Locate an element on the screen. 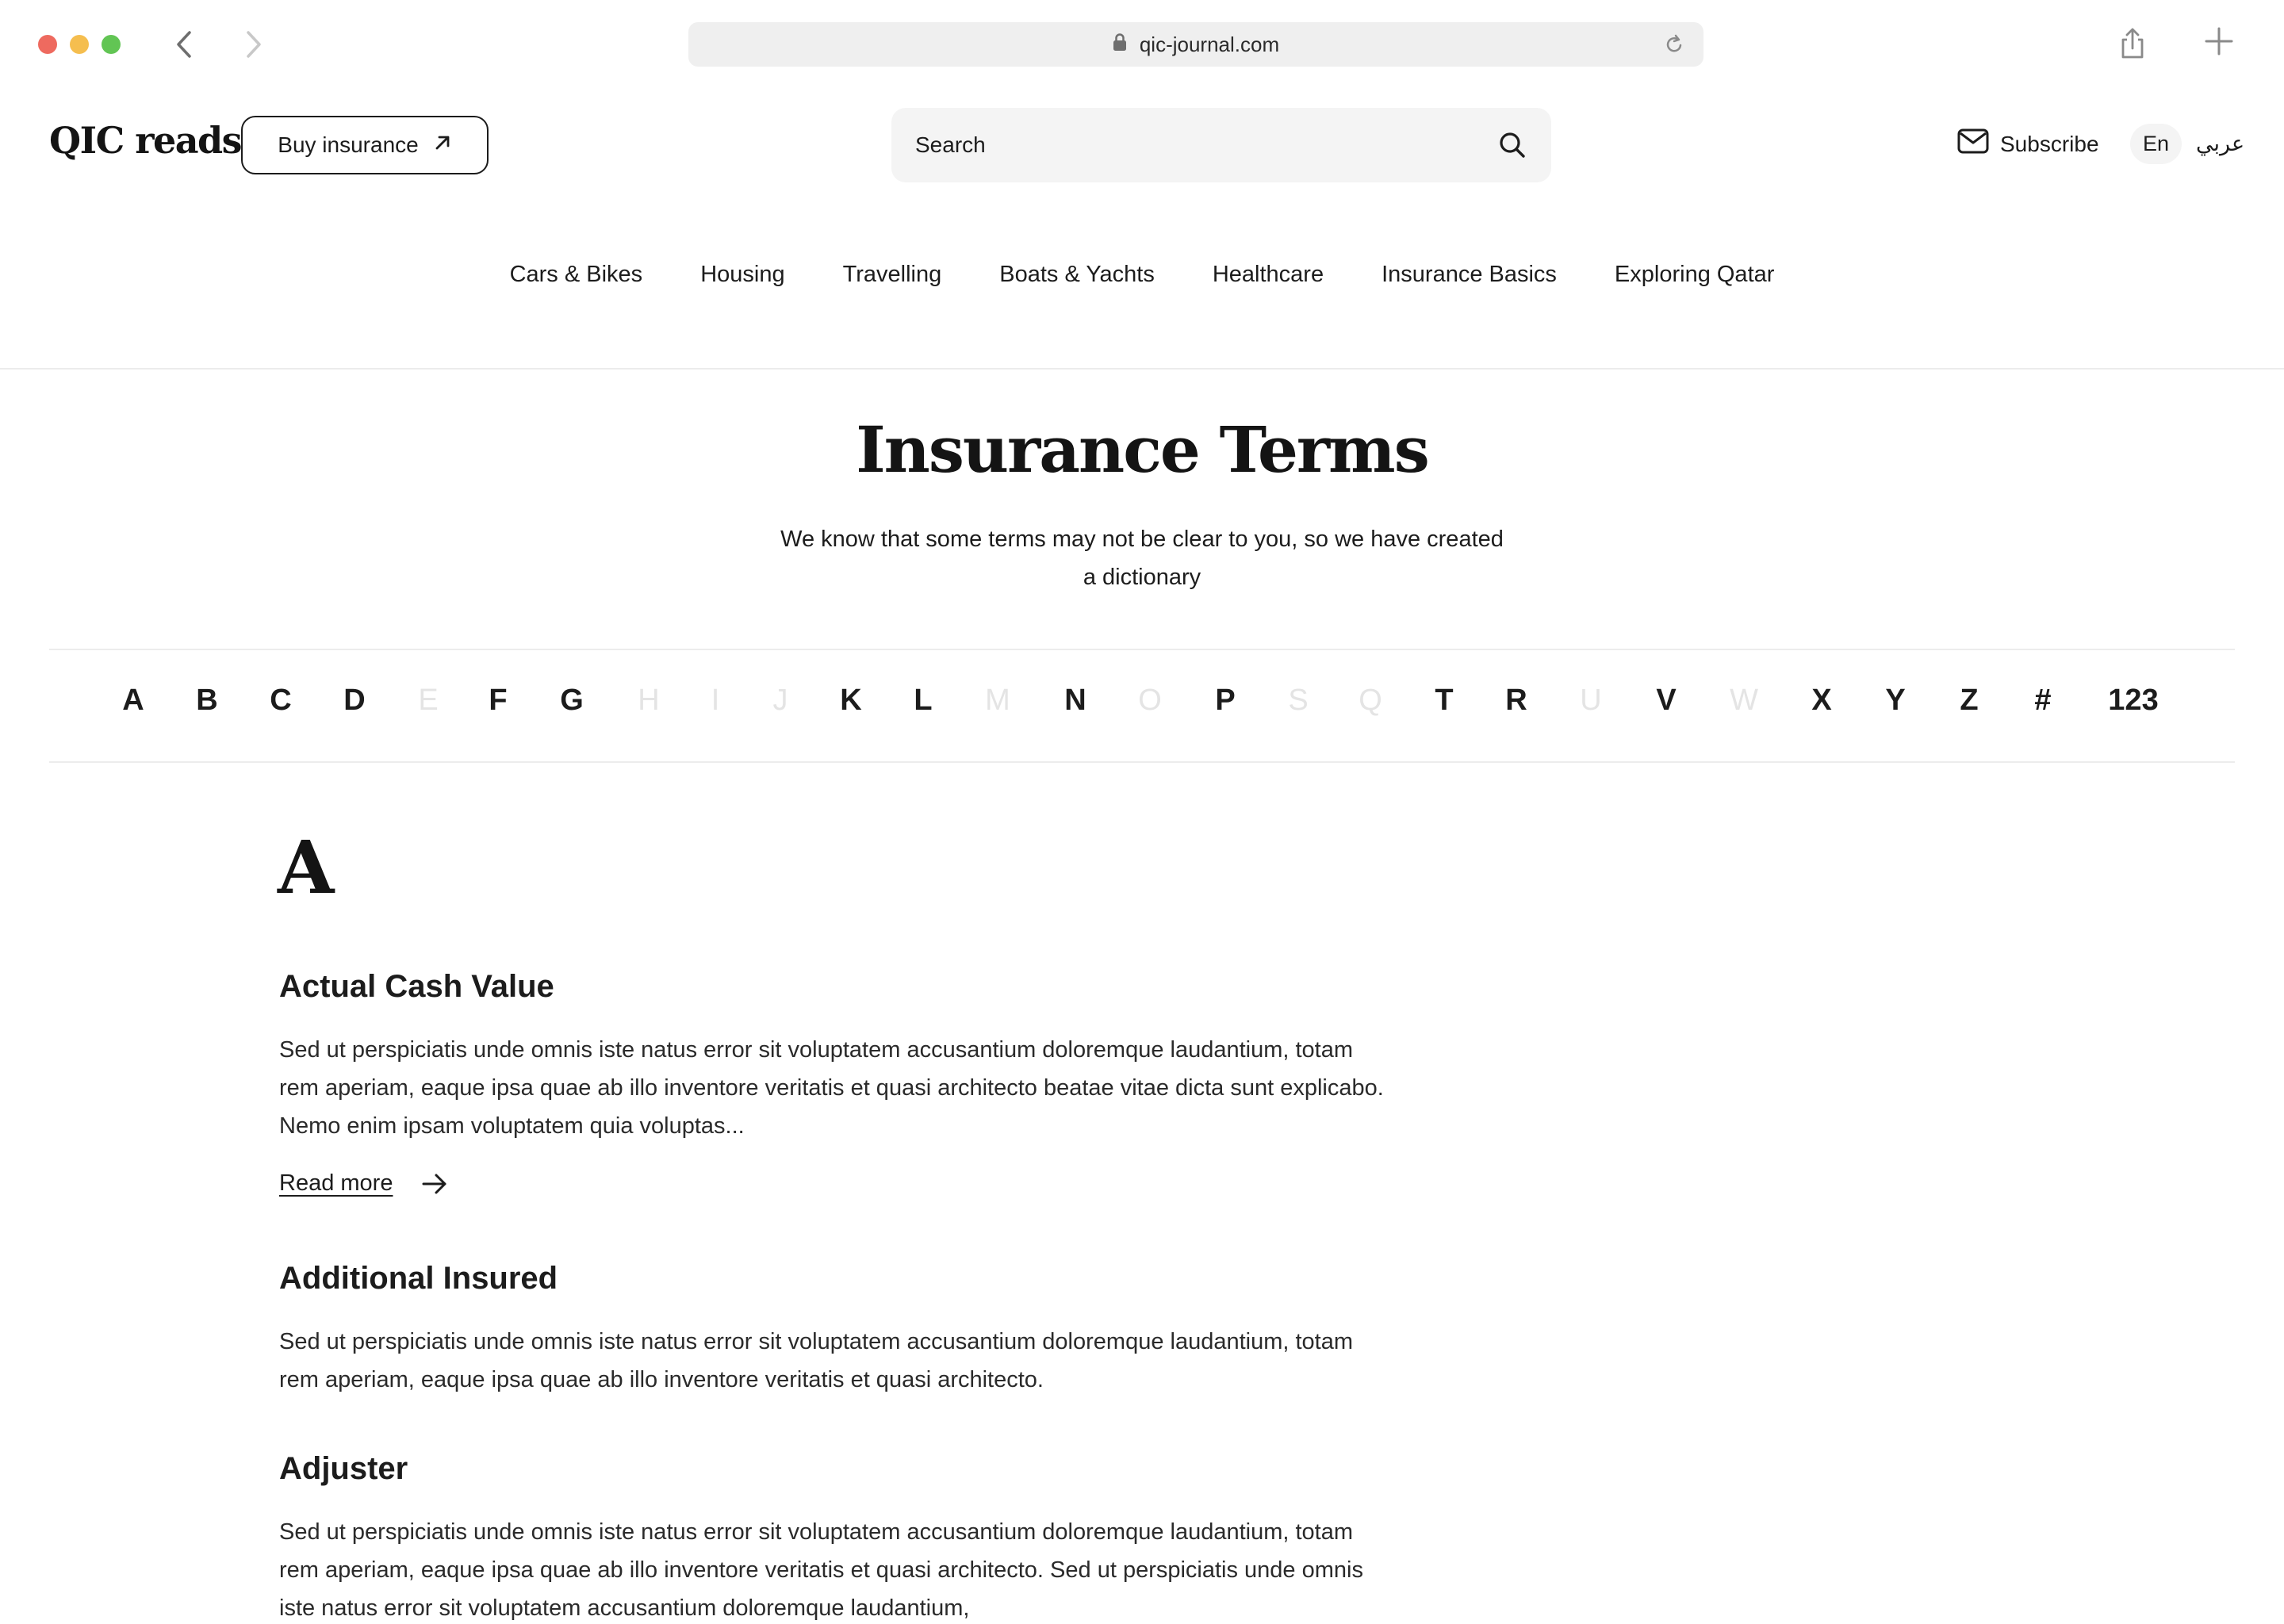 The height and width of the screenshot is (1624, 2284). search-input is located at coordinates (1192, 145).